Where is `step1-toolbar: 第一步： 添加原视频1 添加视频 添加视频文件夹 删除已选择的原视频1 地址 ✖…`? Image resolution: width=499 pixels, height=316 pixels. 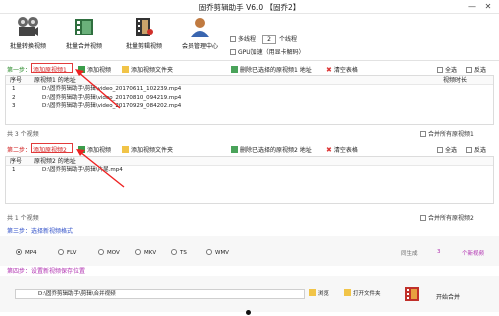
step1-toolbar: 第一步： 添加原视频1 添加视频 添加视频文件夹 删除已选择的原视频1 地址 ✖… is located at coordinates (249, 68).